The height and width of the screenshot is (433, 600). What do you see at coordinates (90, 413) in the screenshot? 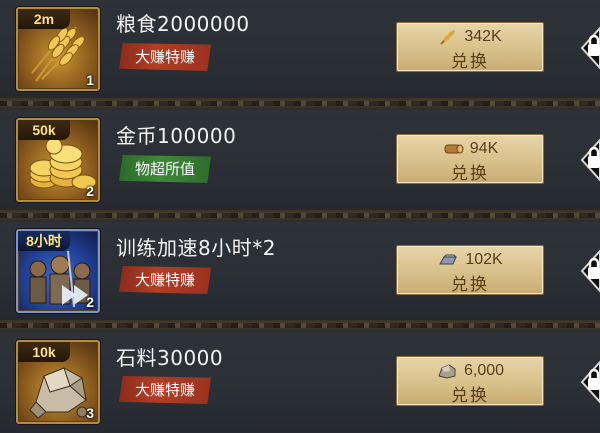
I see `item-count: 3` at bounding box center [90, 413].